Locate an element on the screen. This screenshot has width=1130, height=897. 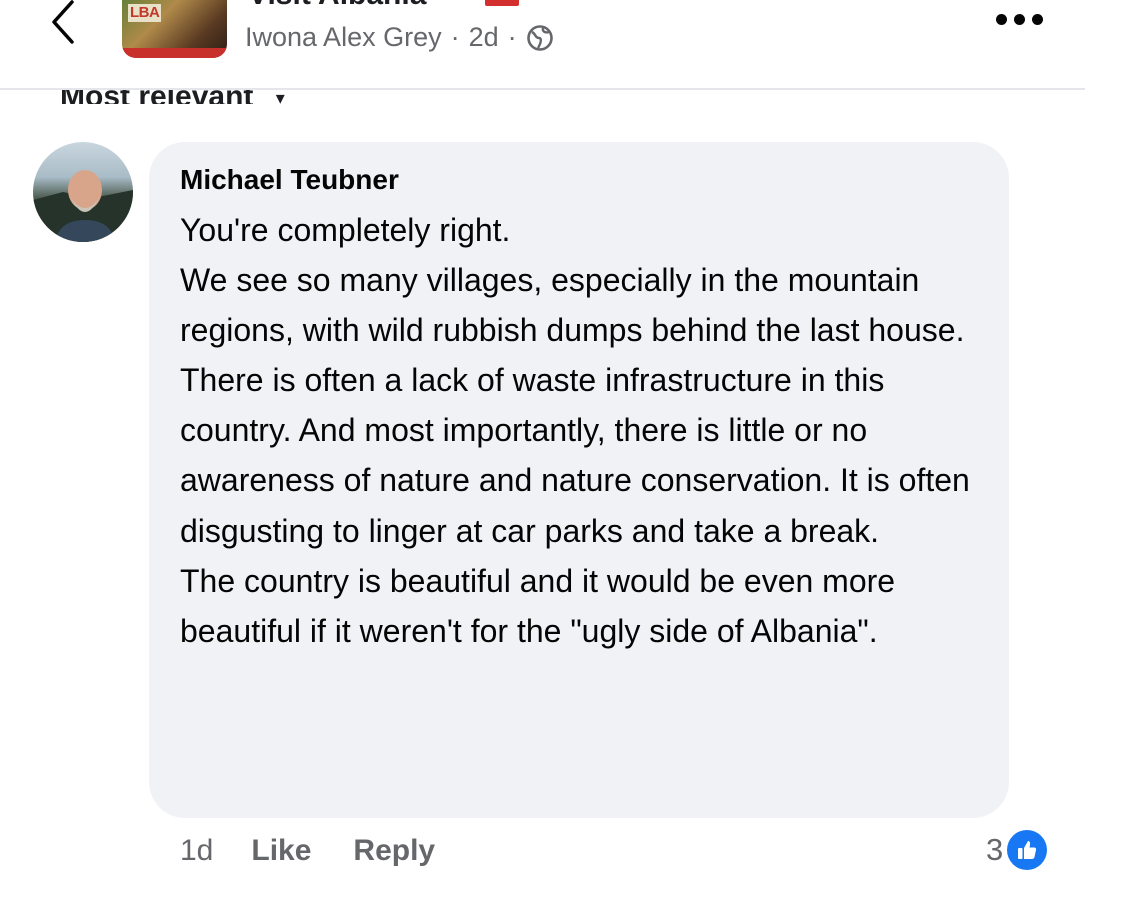
more-options-button is located at coordinates (1021, 21).